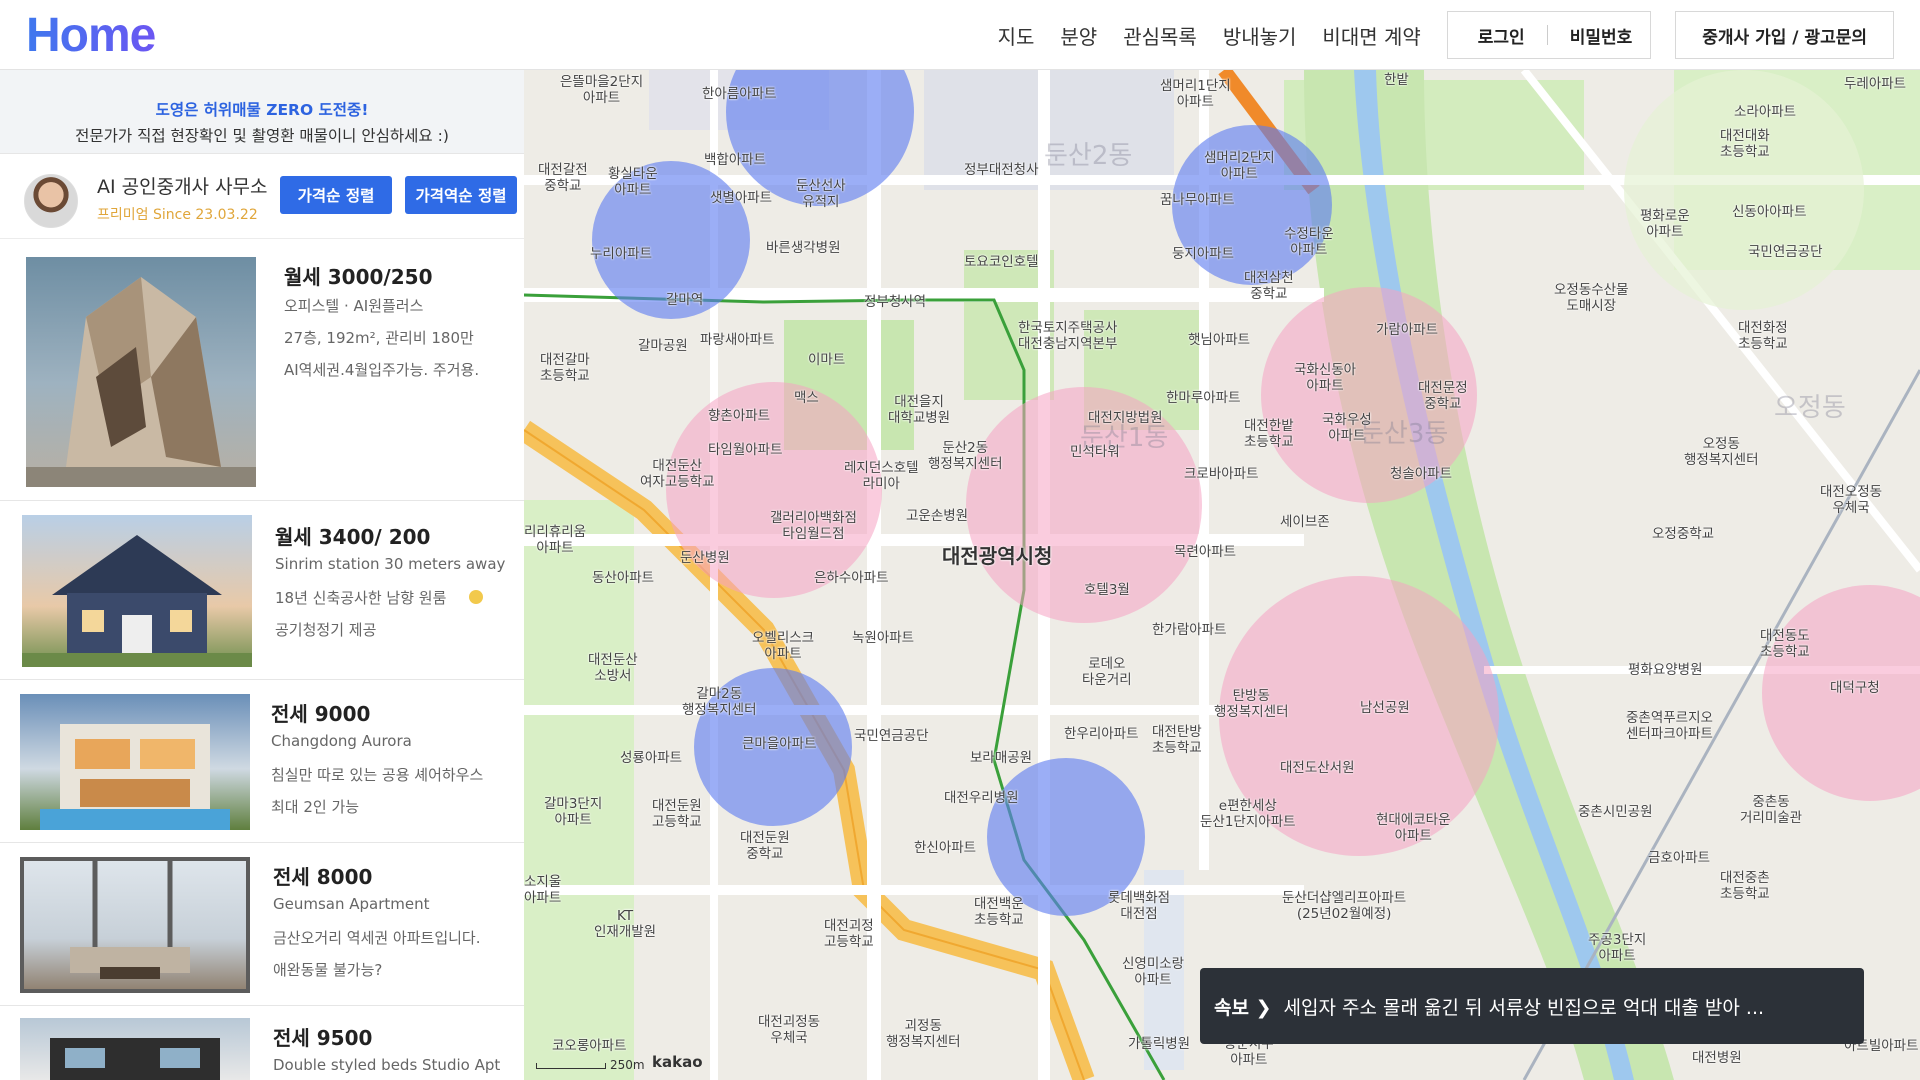  What do you see at coordinates (336, 195) in the screenshot?
I see `sort-price-asc-button: 가격순 정렬` at bounding box center [336, 195].